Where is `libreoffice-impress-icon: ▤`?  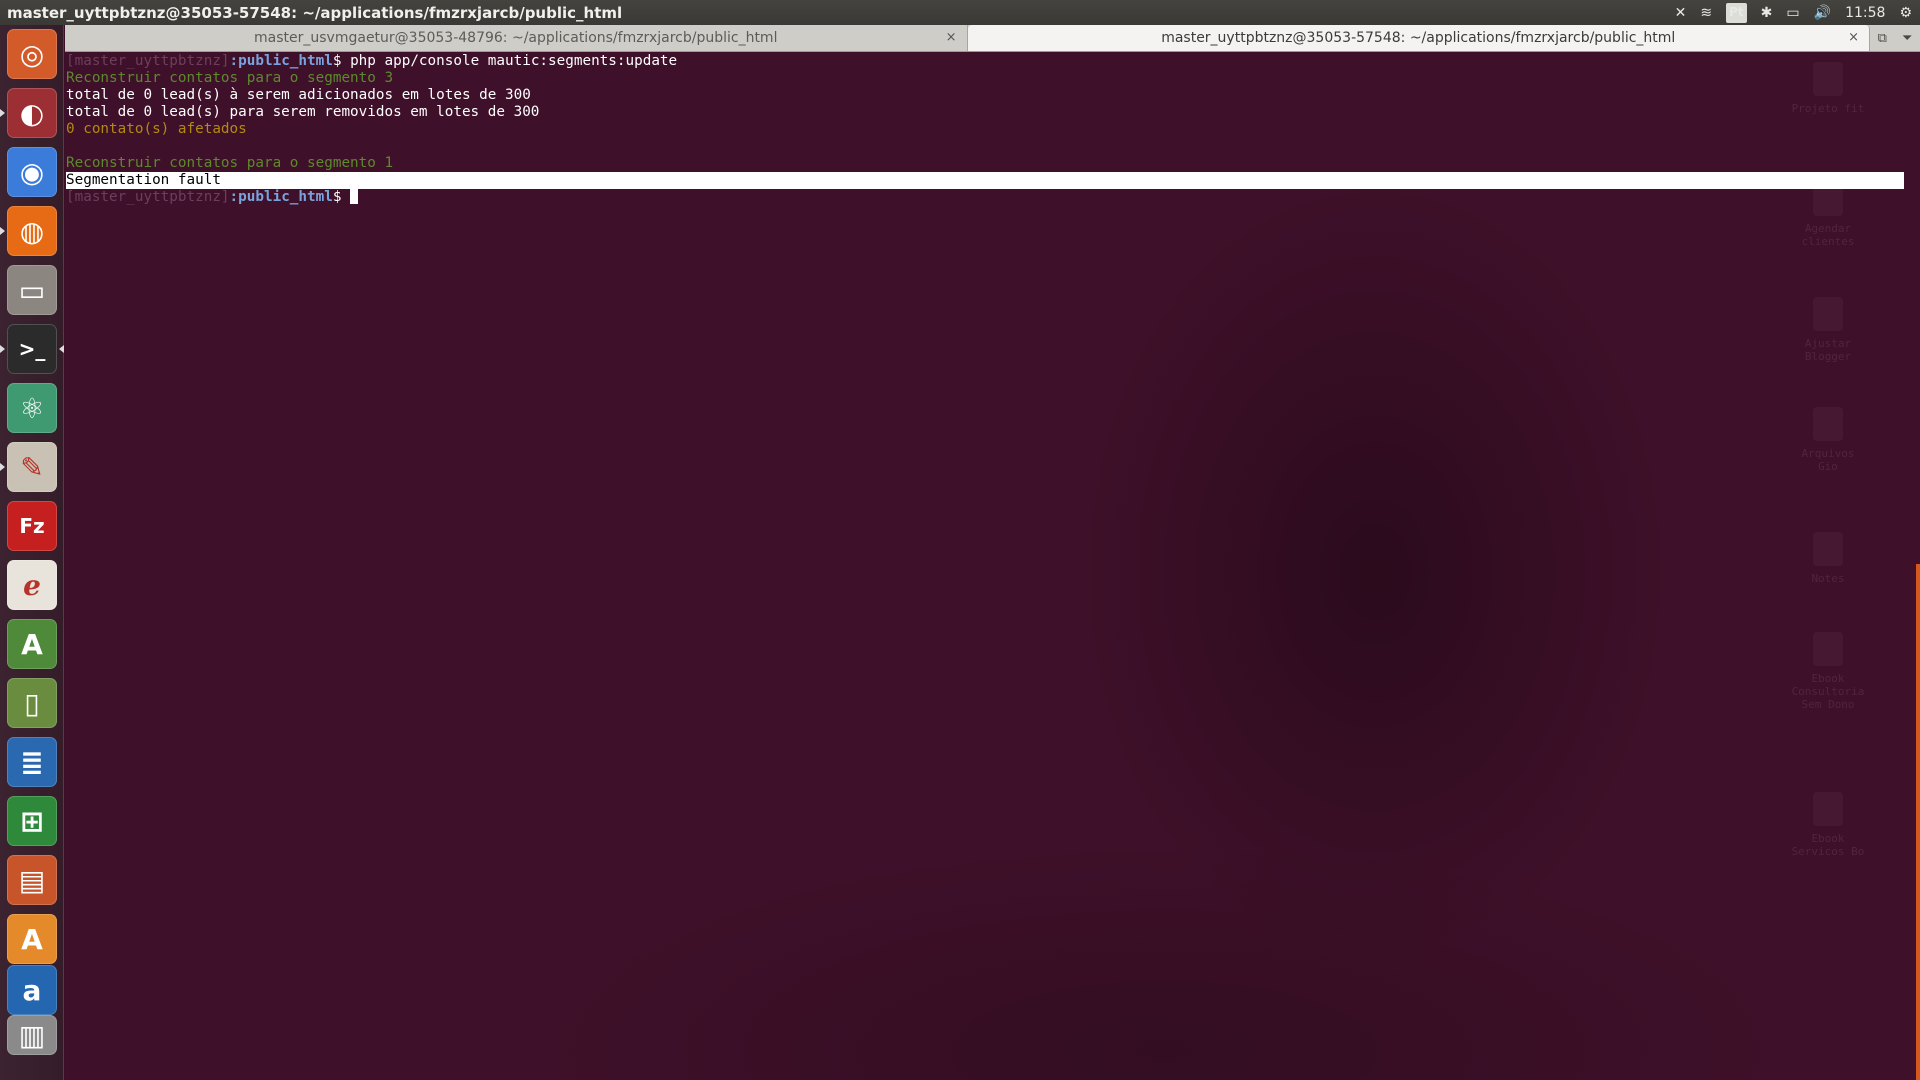 libreoffice-impress-icon: ▤ is located at coordinates (32, 880).